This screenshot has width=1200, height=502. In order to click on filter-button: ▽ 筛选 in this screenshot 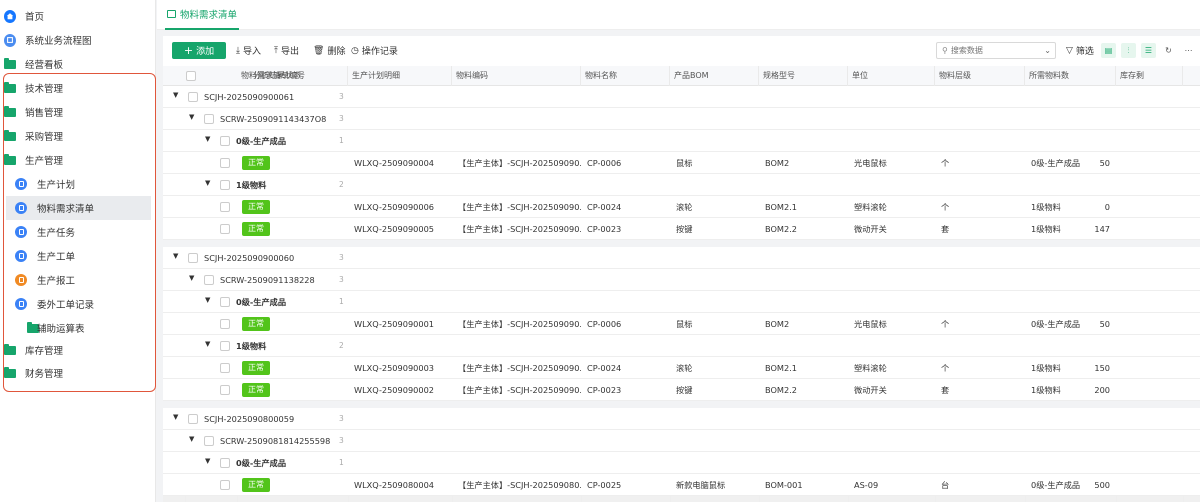, I will do `click(1080, 51)`.